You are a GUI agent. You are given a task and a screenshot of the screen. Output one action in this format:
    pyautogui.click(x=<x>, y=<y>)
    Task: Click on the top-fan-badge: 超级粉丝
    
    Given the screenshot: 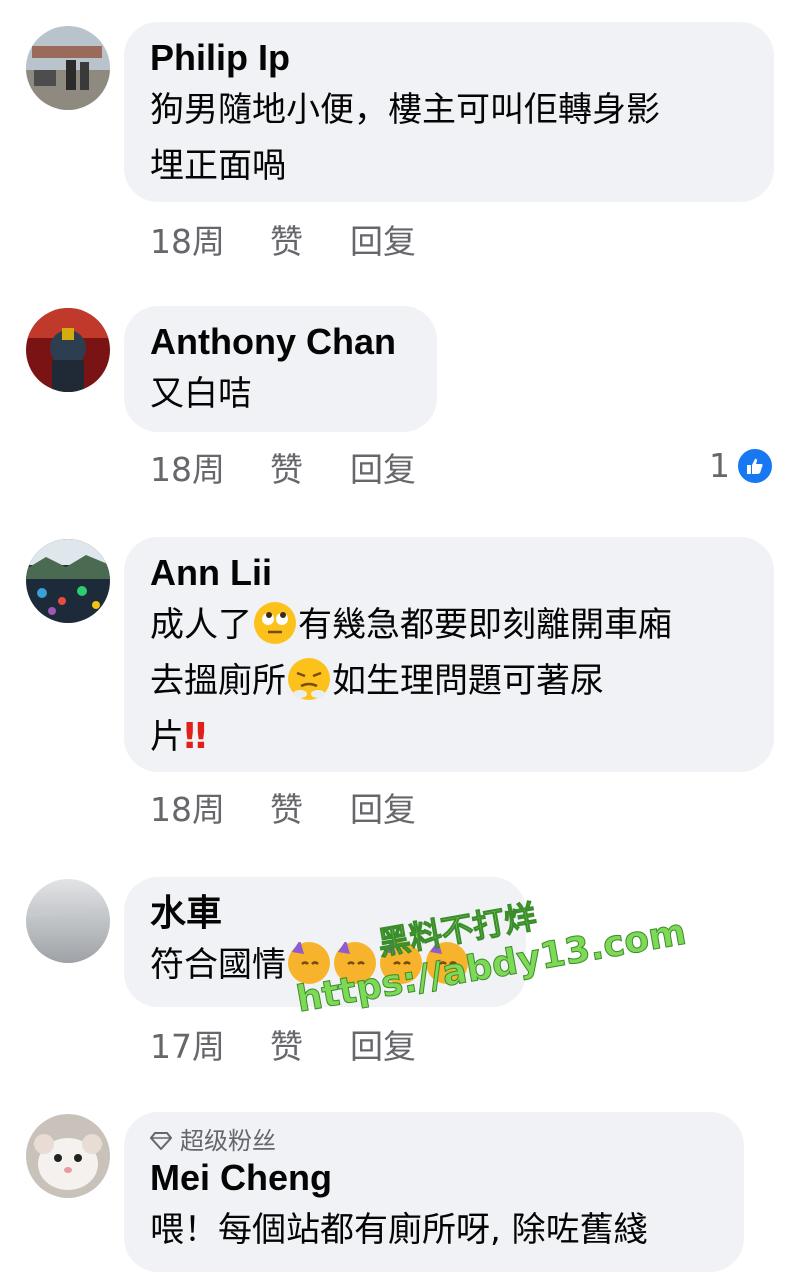 What is the action you would take?
    pyautogui.click(x=433, y=1141)
    